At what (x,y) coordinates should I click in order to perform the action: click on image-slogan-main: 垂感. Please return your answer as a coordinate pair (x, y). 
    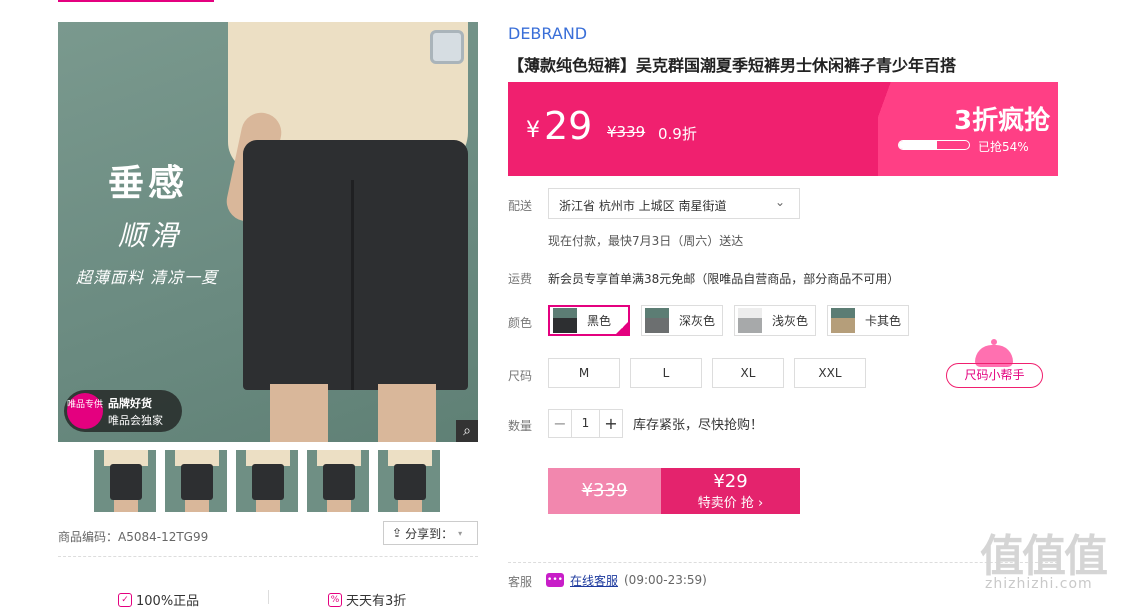
    Looking at the image, I should click on (148, 183).